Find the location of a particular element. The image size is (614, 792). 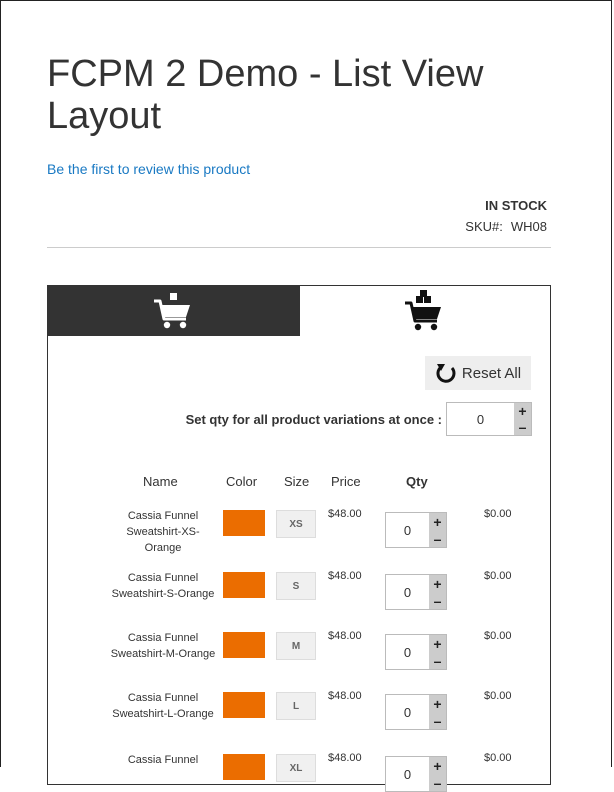

header-name: Name is located at coordinates (160, 481).